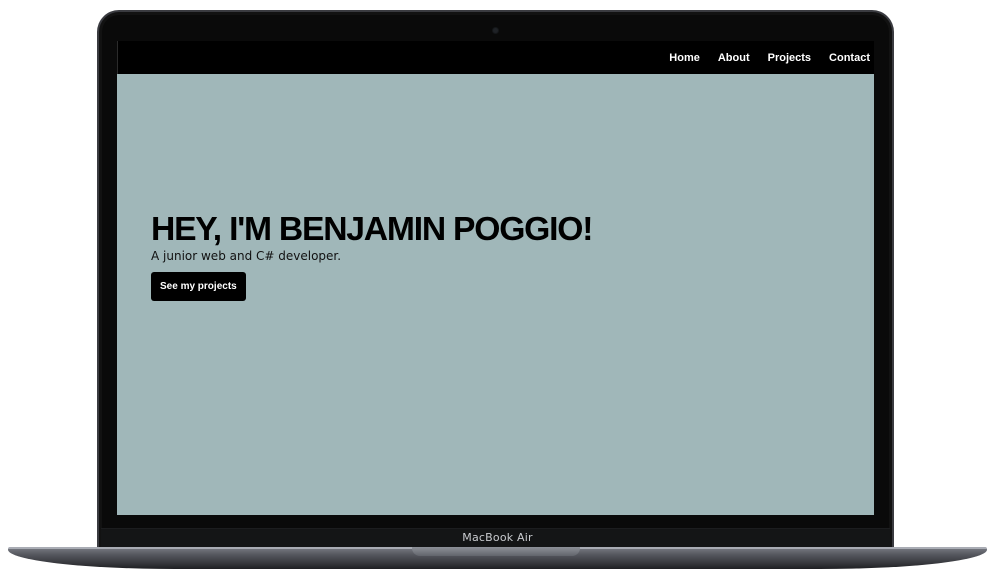  Describe the element at coordinates (684, 58) in the screenshot. I see `nav-link-home: Home` at that location.